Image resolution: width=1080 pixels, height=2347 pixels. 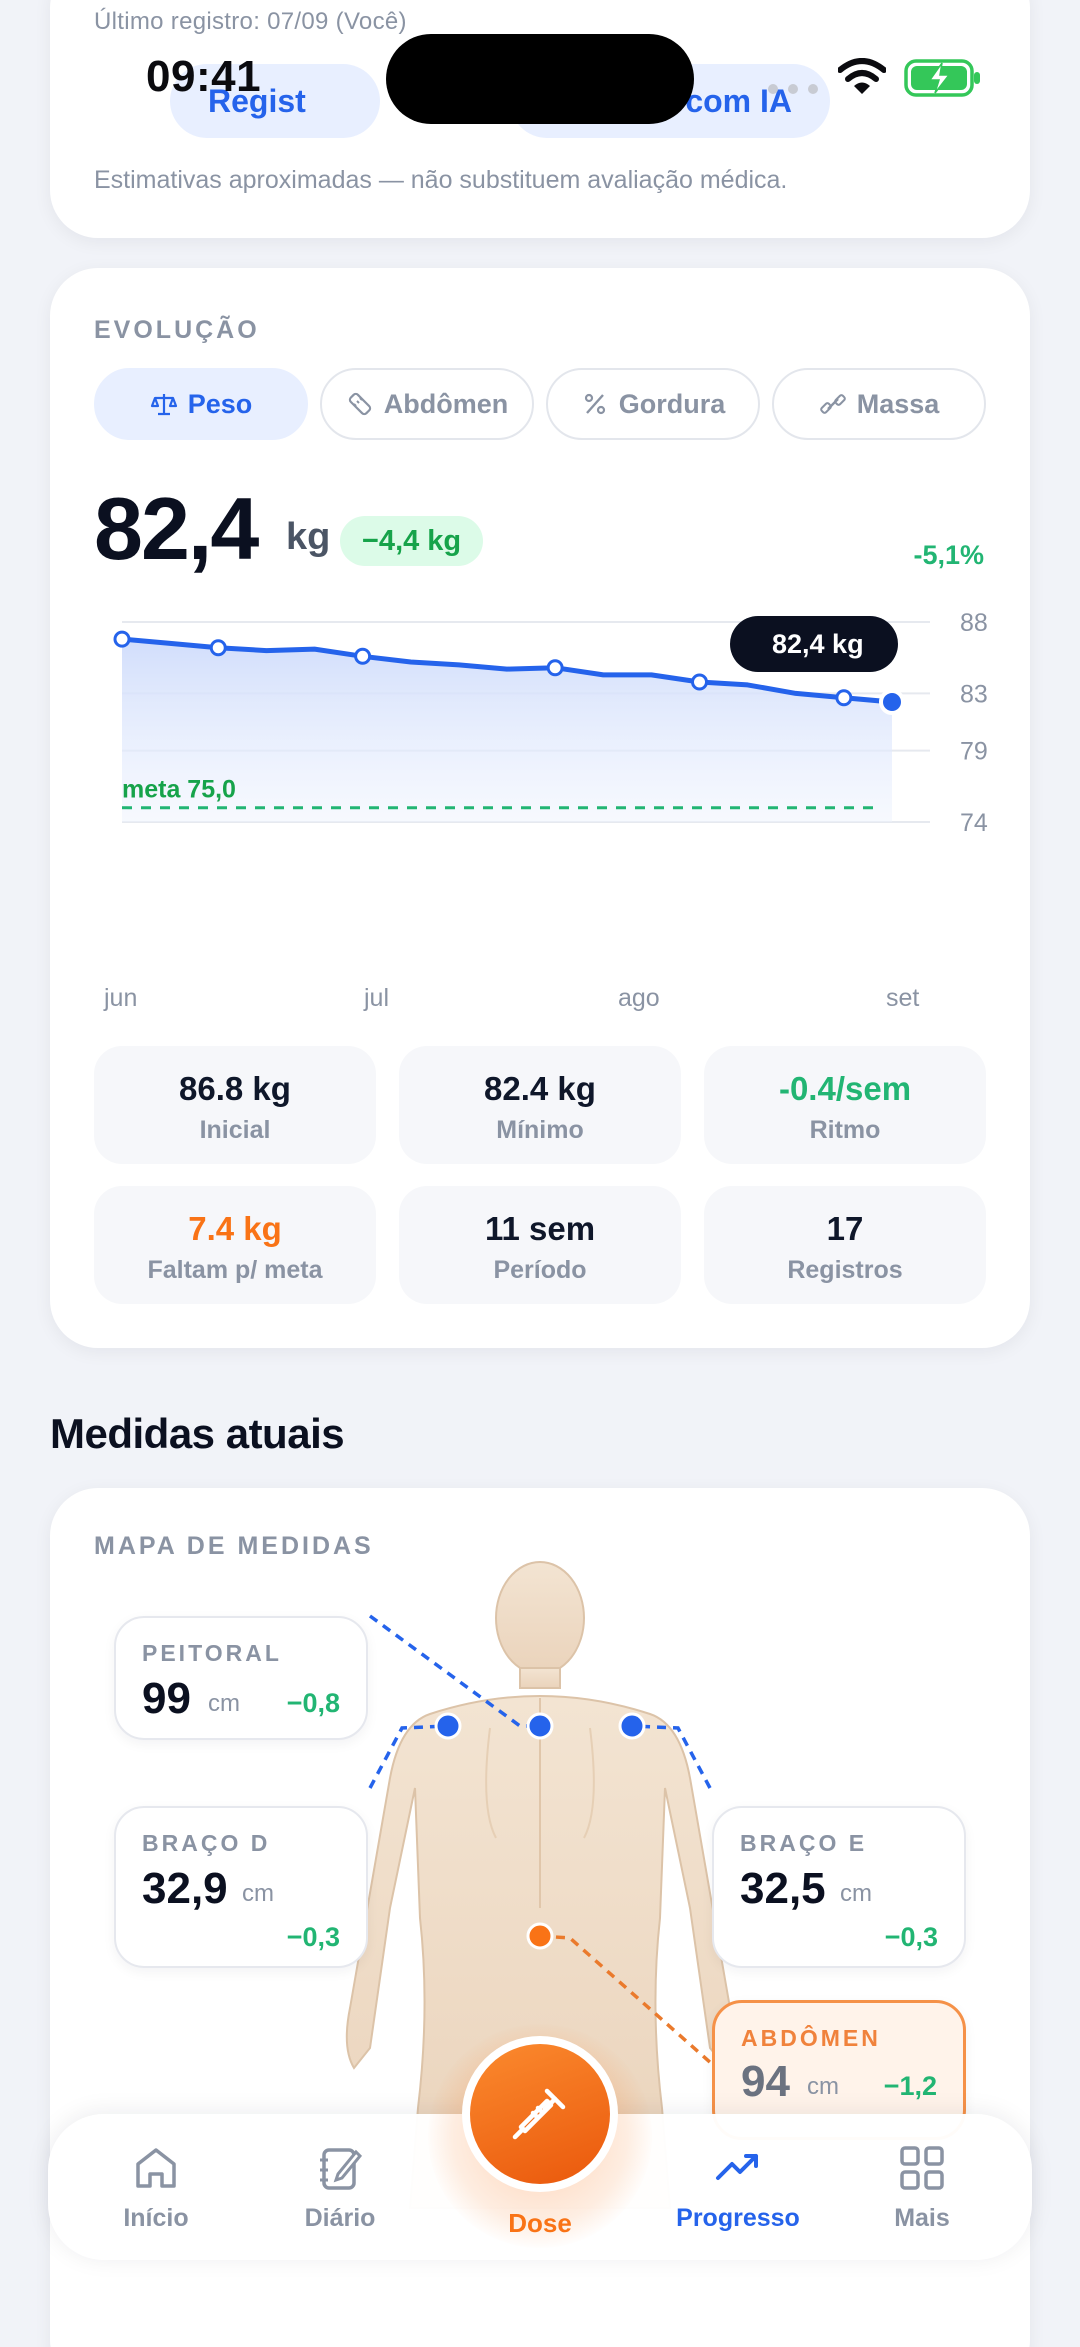 I want to click on measure-label: ABDÔMEN, so click(x=811, y=2038).